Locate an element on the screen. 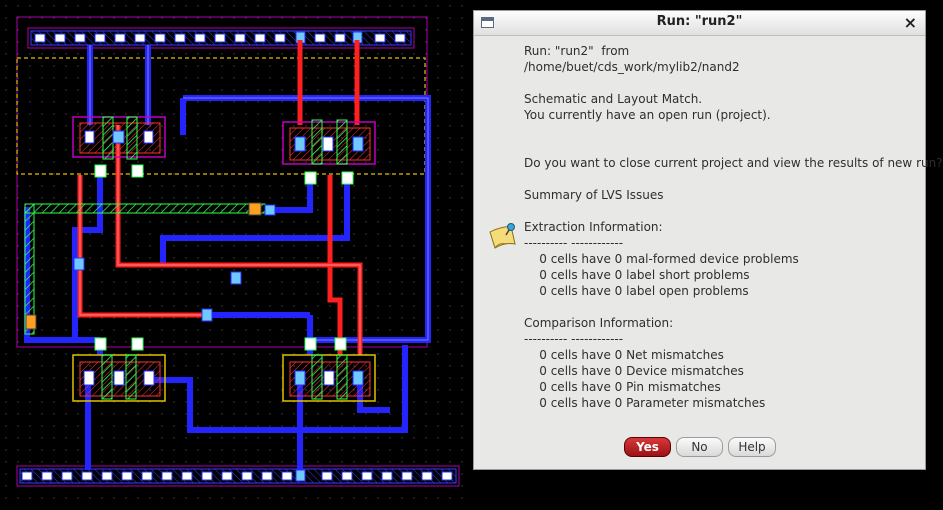  close-icon: × is located at coordinates (910, 22).